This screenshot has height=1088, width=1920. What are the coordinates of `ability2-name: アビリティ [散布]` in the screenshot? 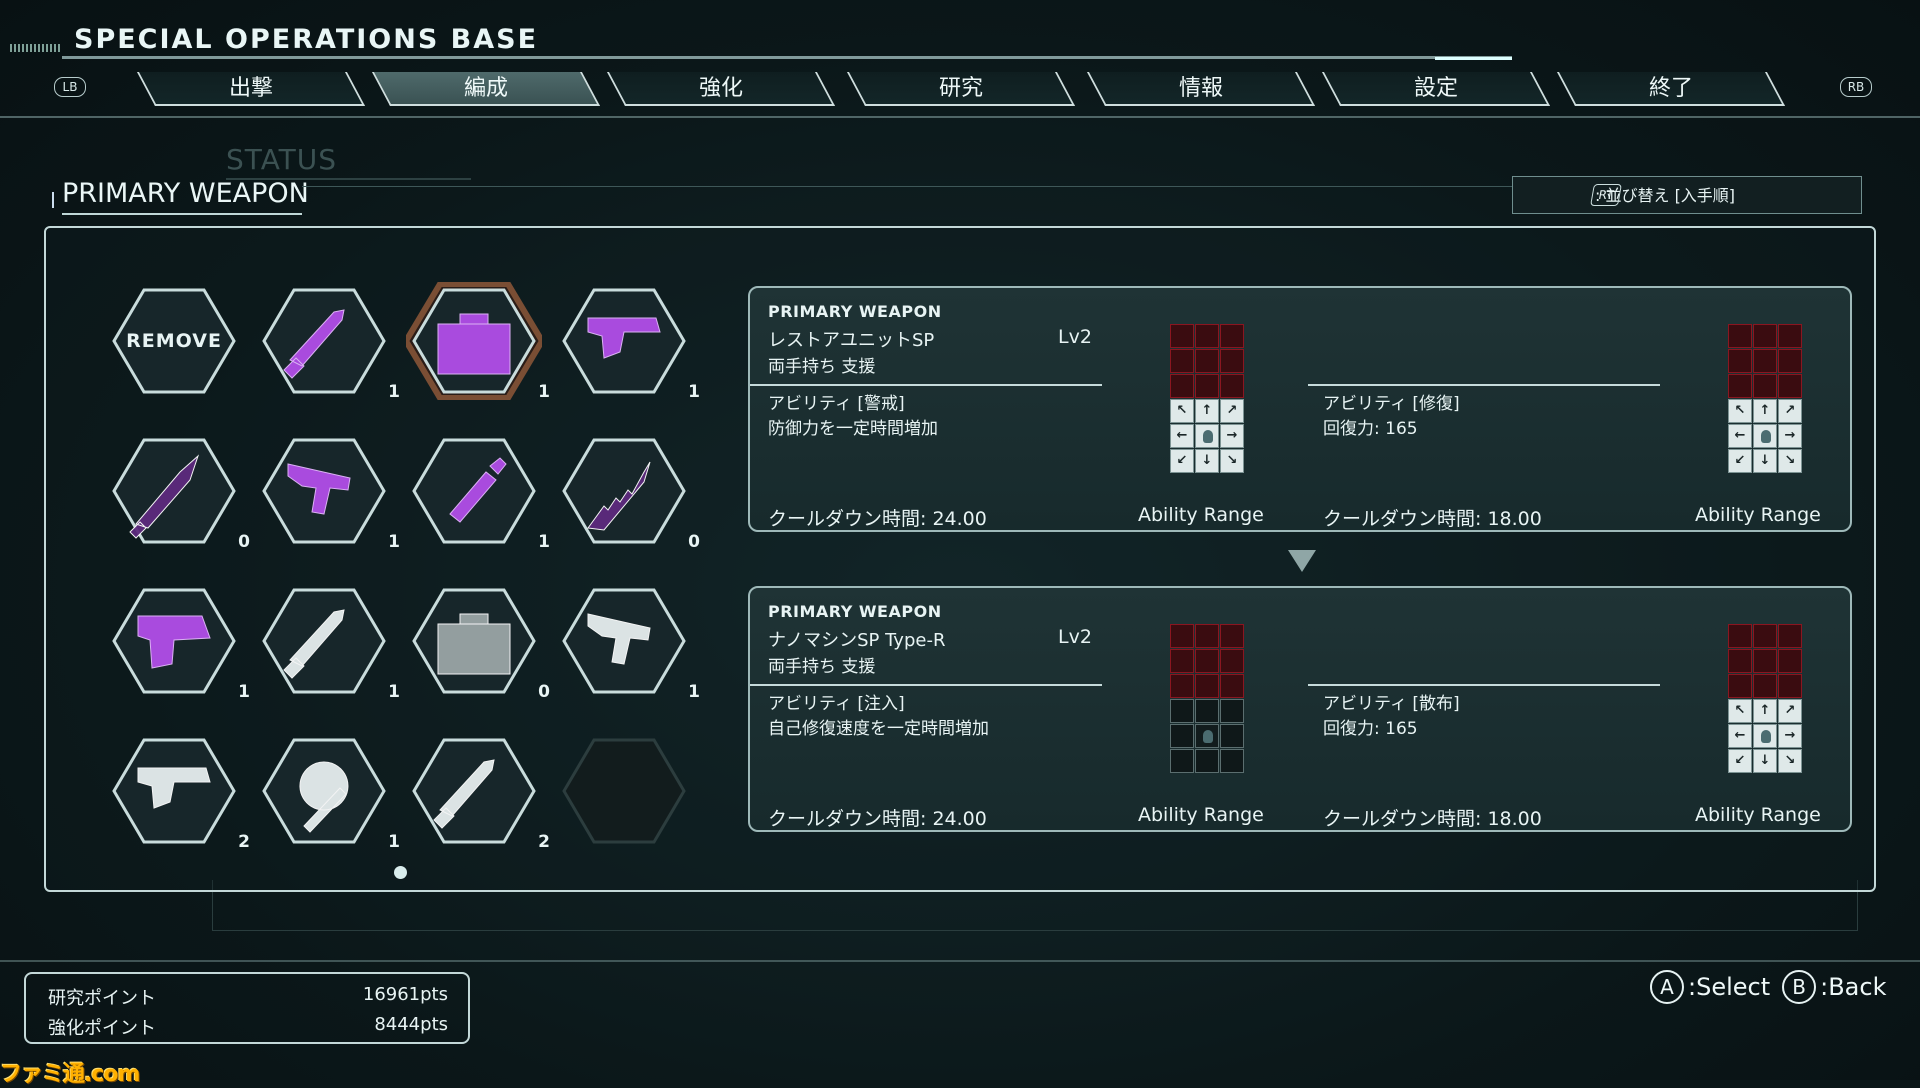 It's located at (1391, 704).